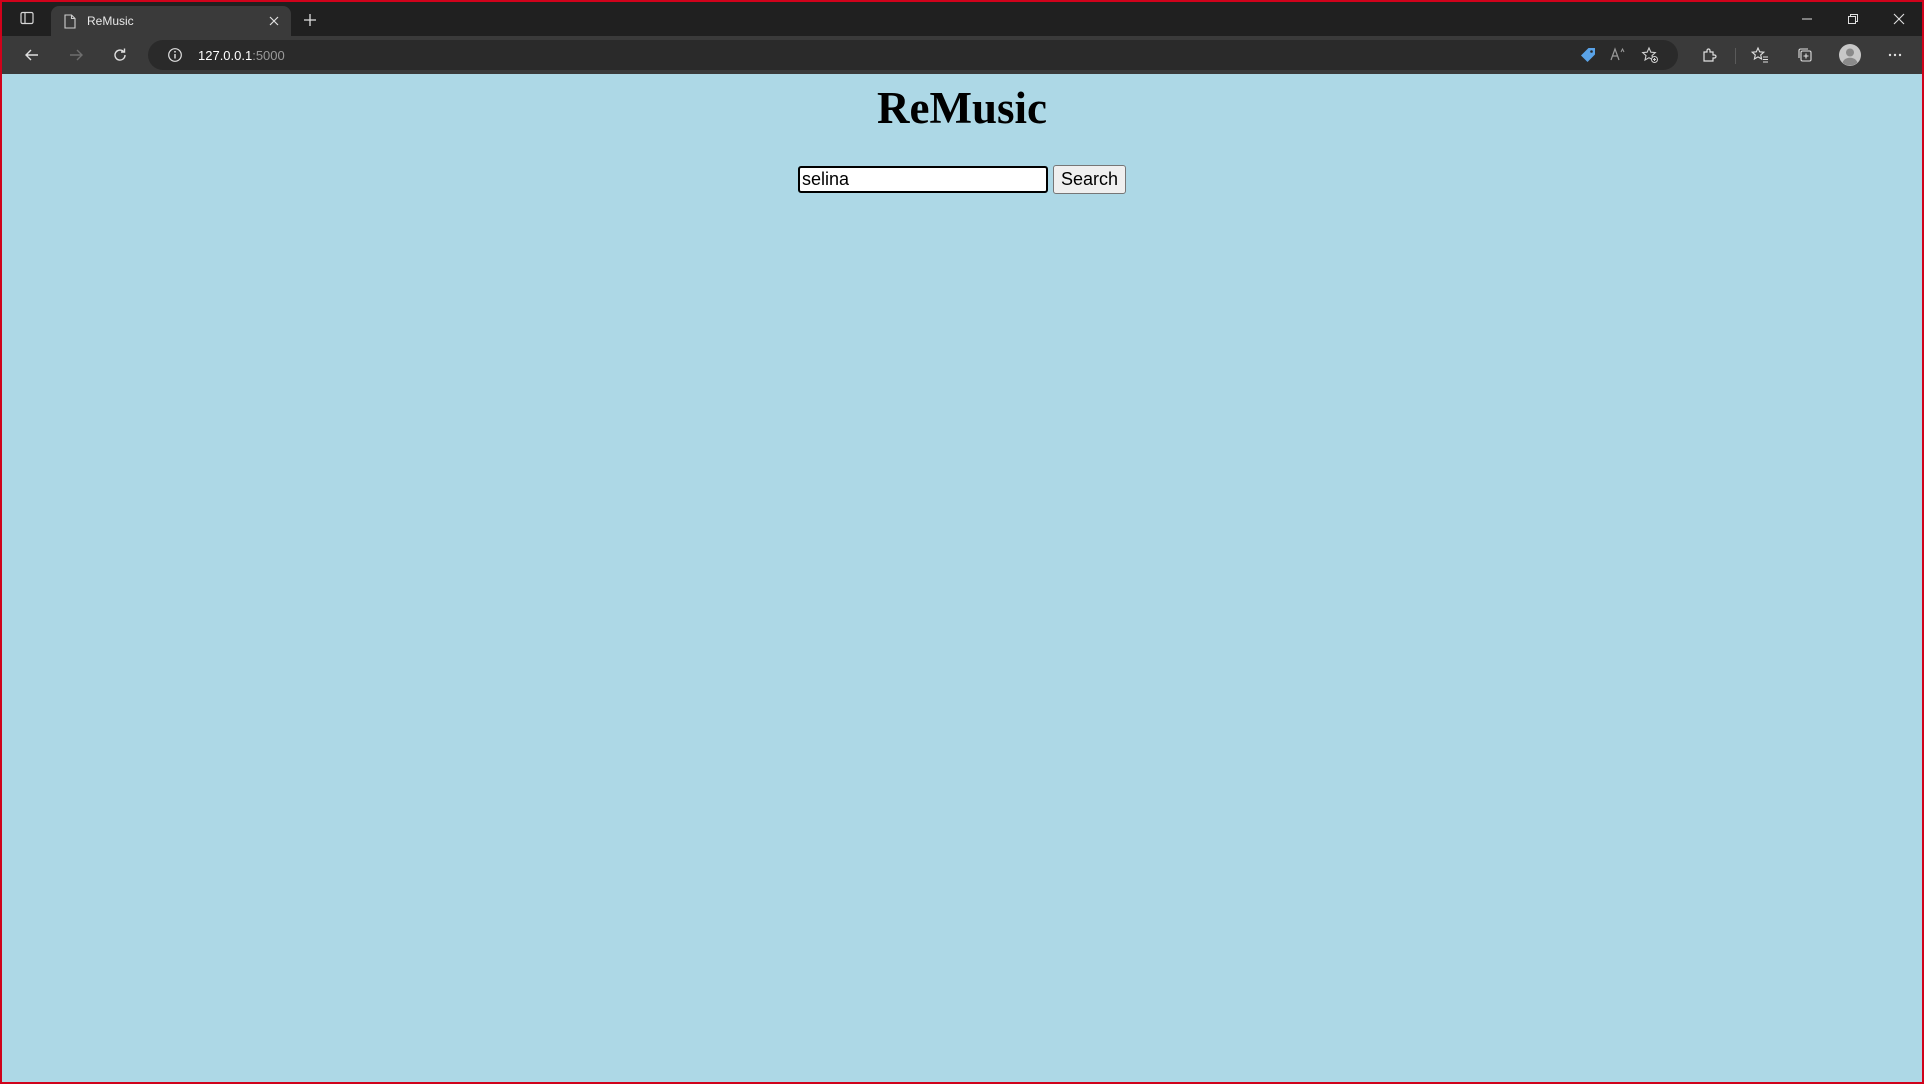 The image size is (1924, 1084). I want to click on address-bar: 127.0.0.1:5000, so click(913, 55).